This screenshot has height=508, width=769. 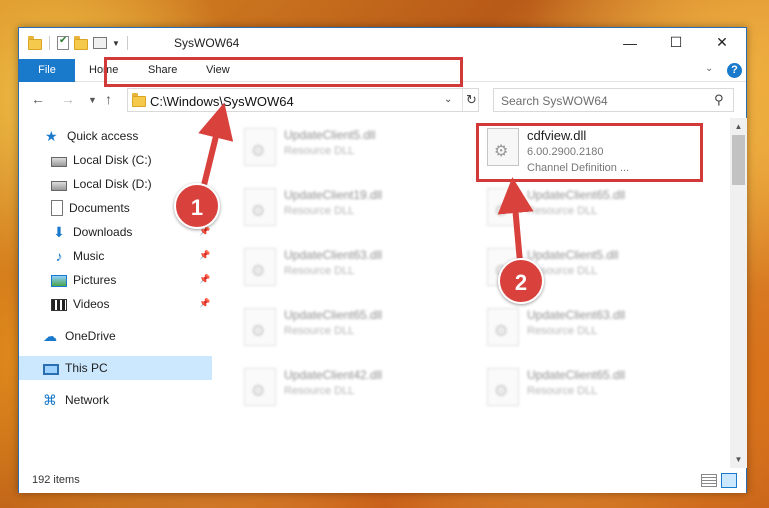 What do you see at coordinates (197, 206) in the screenshot?
I see `callout-badge-1: 1` at bounding box center [197, 206].